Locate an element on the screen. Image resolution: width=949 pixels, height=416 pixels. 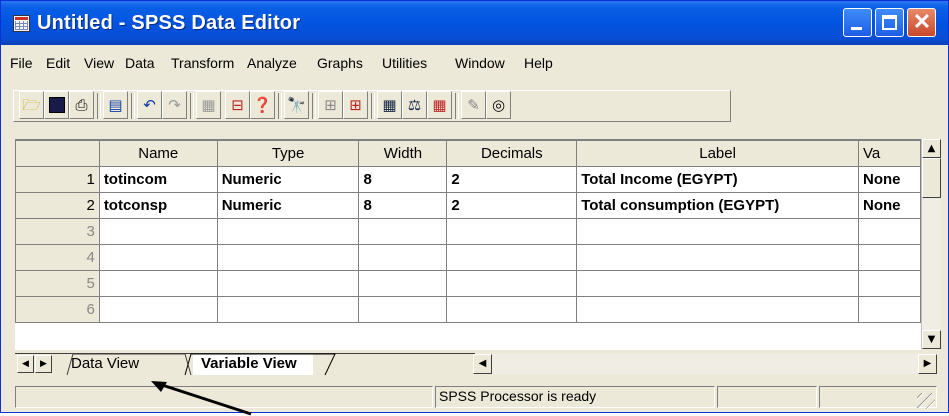
column-header-values: Va is located at coordinates (889, 153).